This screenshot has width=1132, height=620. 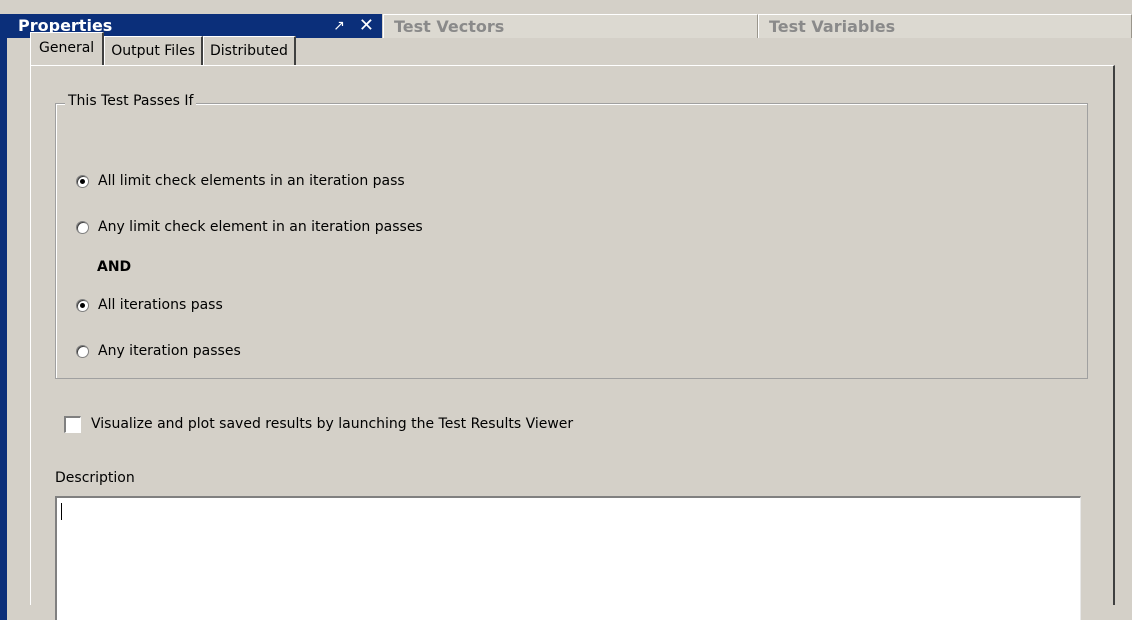 I want to click on tab-distributed: Distributed, so click(x=249, y=51).